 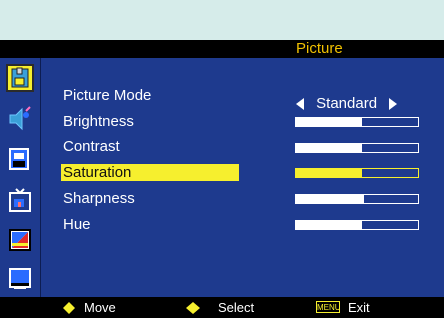 What do you see at coordinates (222, 20) in the screenshot?
I see `top-band` at bounding box center [222, 20].